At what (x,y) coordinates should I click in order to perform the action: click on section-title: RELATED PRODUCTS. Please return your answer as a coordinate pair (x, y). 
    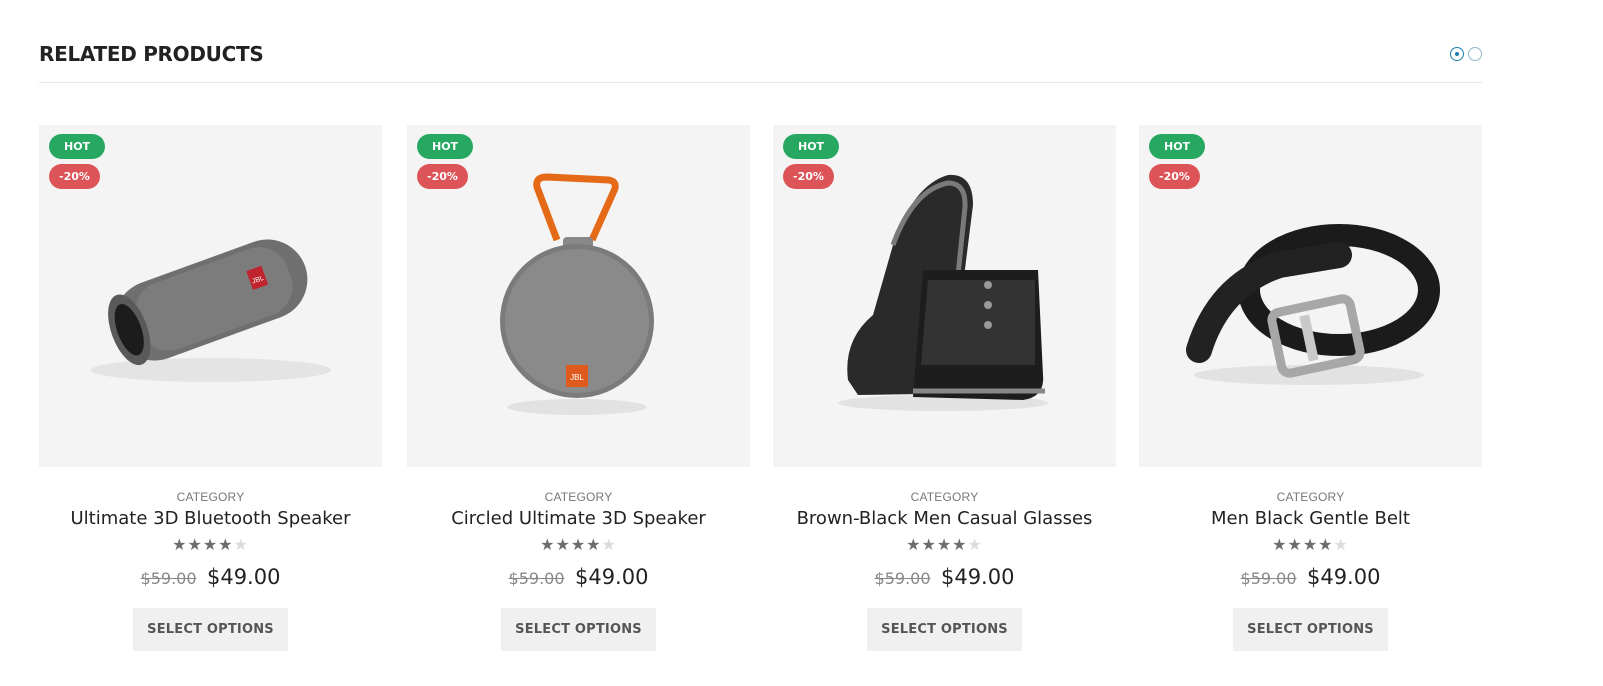
    Looking at the image, I should click on (151, 54).